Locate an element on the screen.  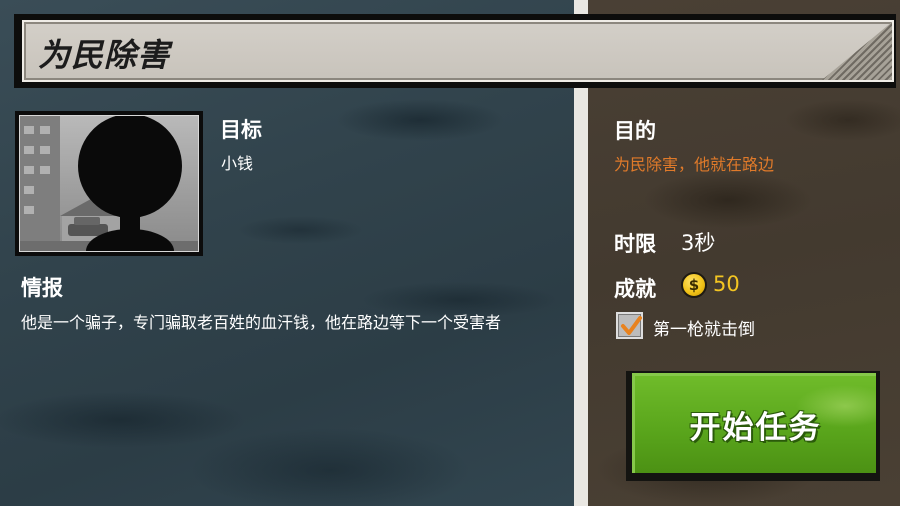
start-mission-button: 开始任务 is located at coordinates (754, 423).